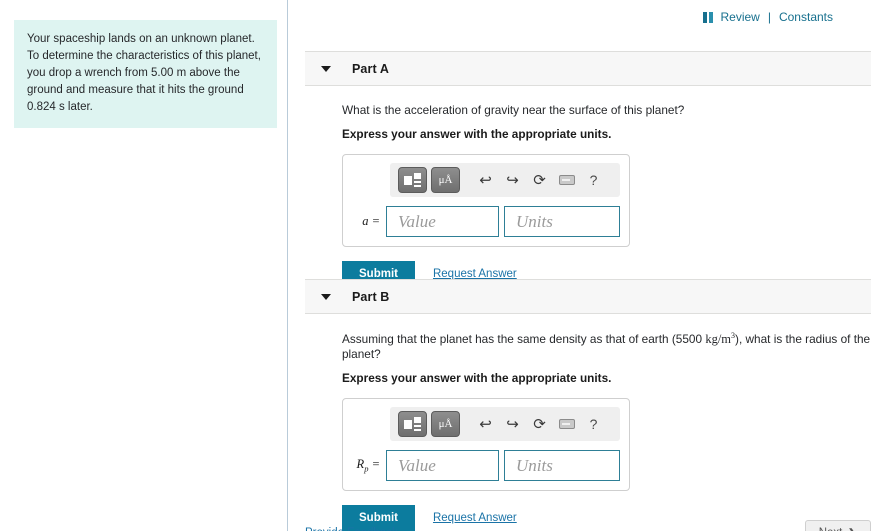 This screenshot has width=871, height=531. I want to click on provide-feedback-link: Provide Feedback, so click(351, 529).